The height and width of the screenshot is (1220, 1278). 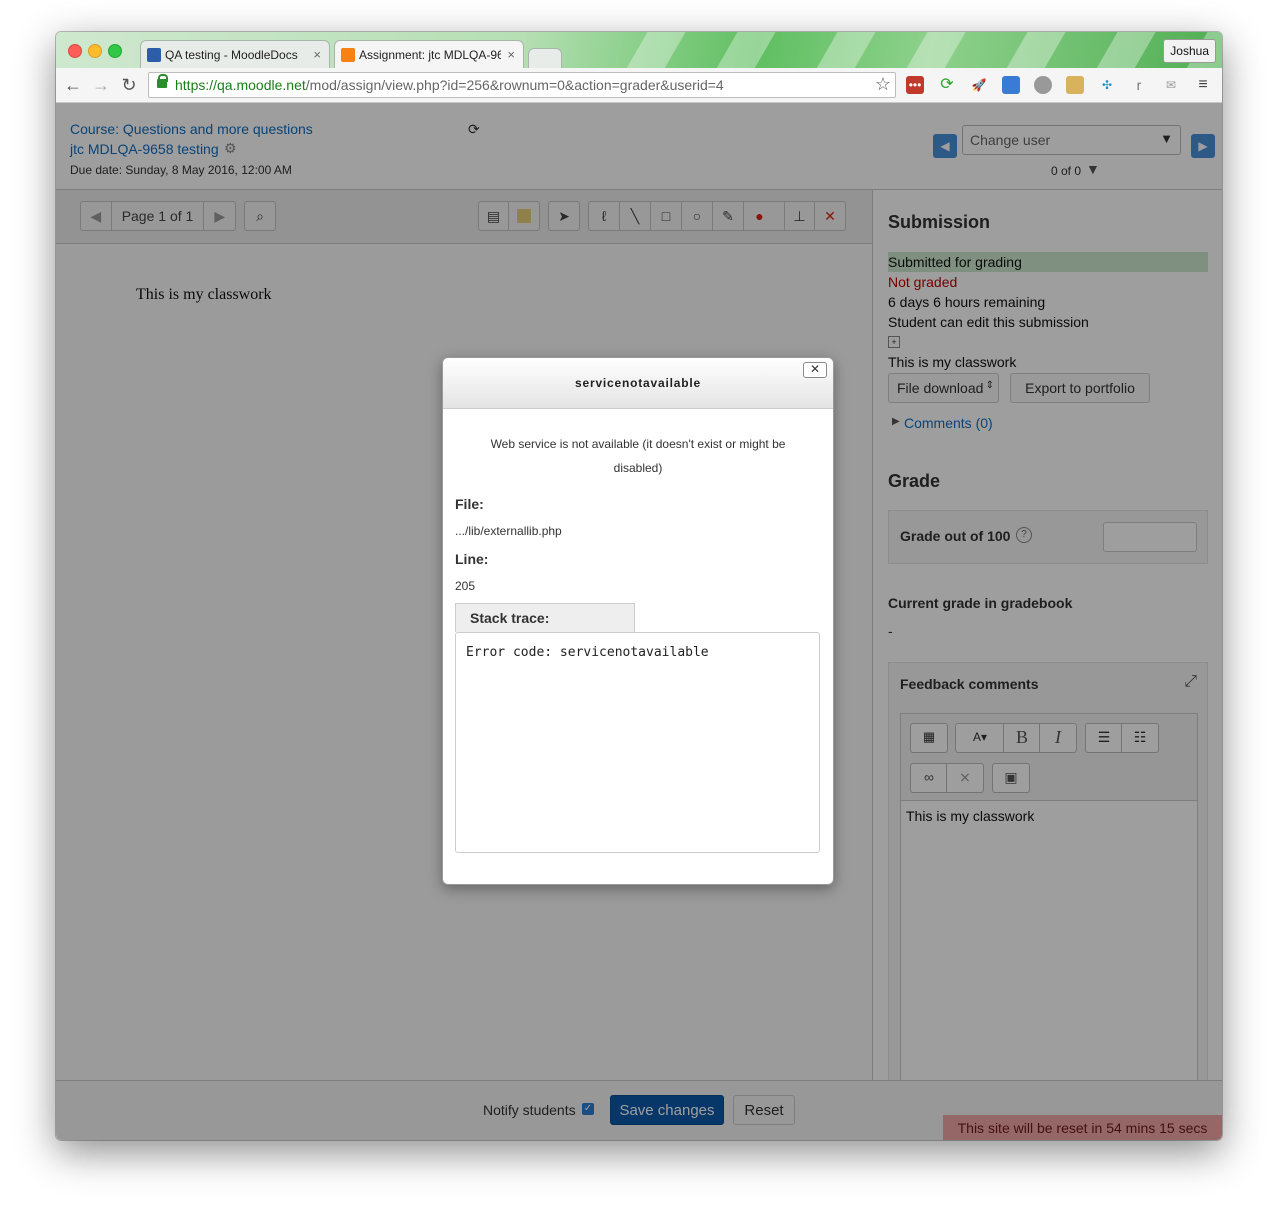 What do you see at coordinates (348, 54) in the screenshot?
I see `moodle-favicon-icon` at bounding box center [348, 54].